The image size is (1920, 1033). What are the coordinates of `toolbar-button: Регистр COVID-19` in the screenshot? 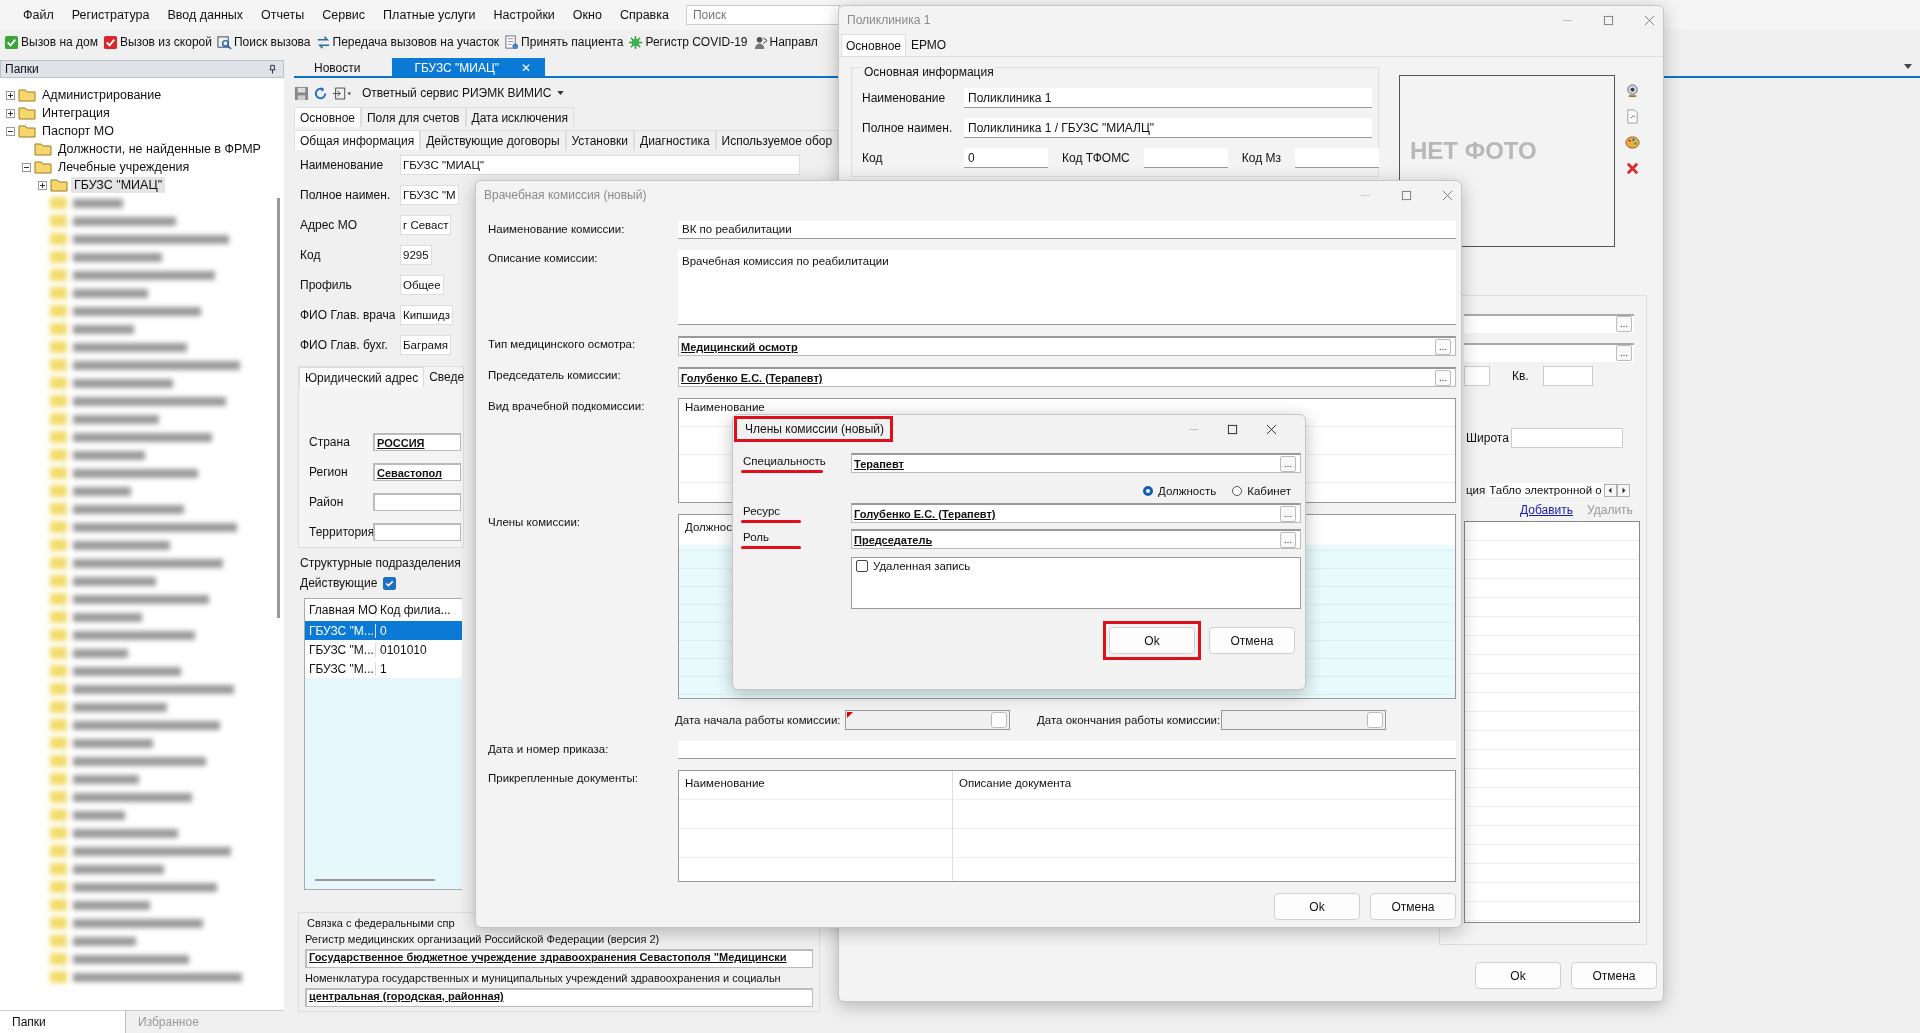 It's located at (688, 42).